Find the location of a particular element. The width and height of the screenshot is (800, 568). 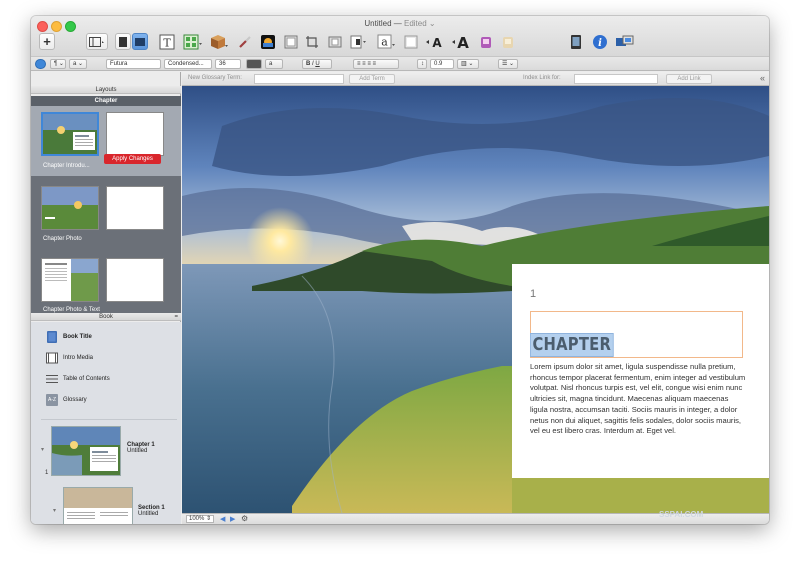

inspector-button: i is located at coordinates (600, 41).